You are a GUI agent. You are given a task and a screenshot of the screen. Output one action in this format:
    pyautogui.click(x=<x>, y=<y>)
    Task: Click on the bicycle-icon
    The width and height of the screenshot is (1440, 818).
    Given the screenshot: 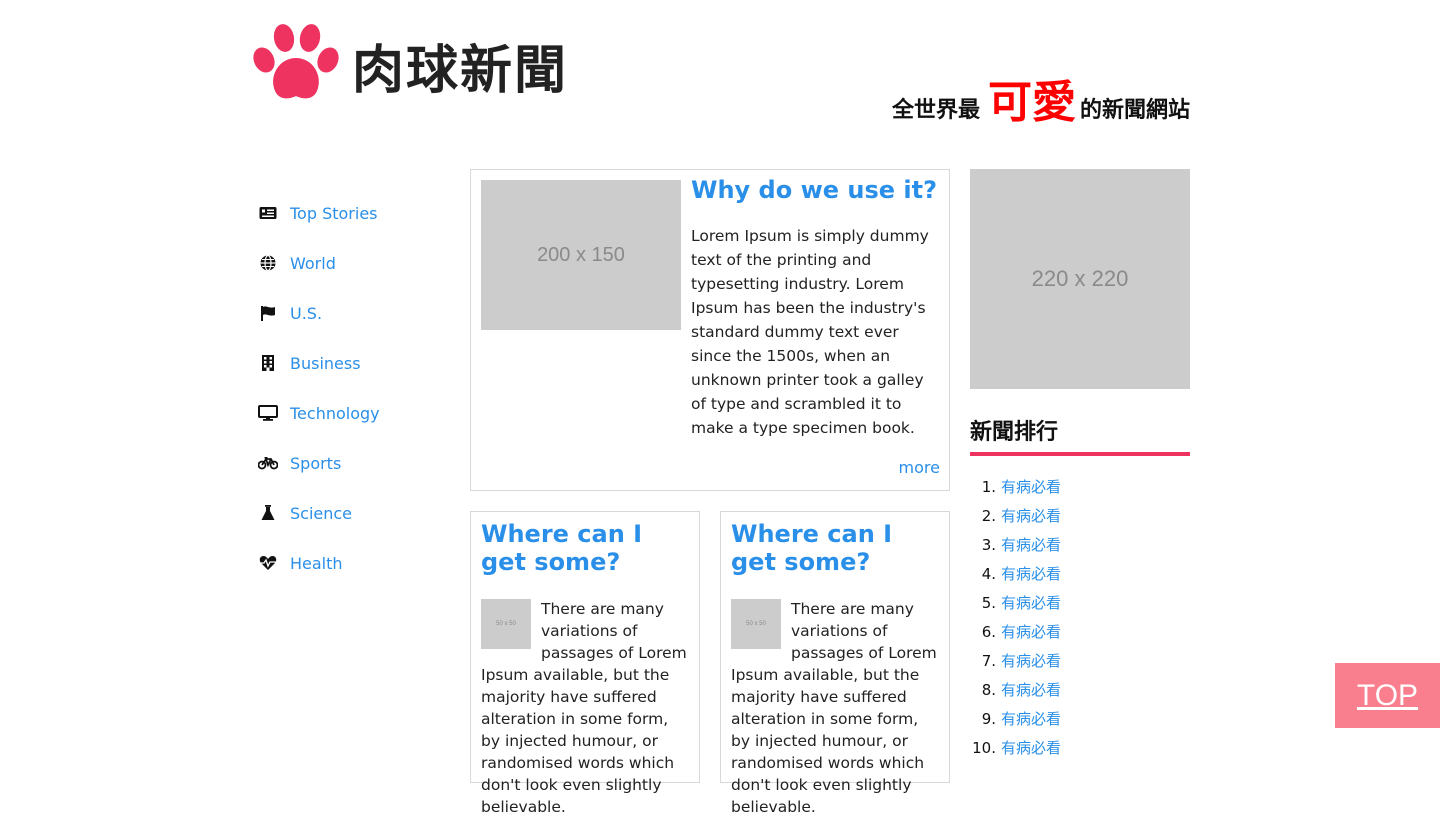 What is the action you would take?
    pyautogui.click(x=268, y=463)
    